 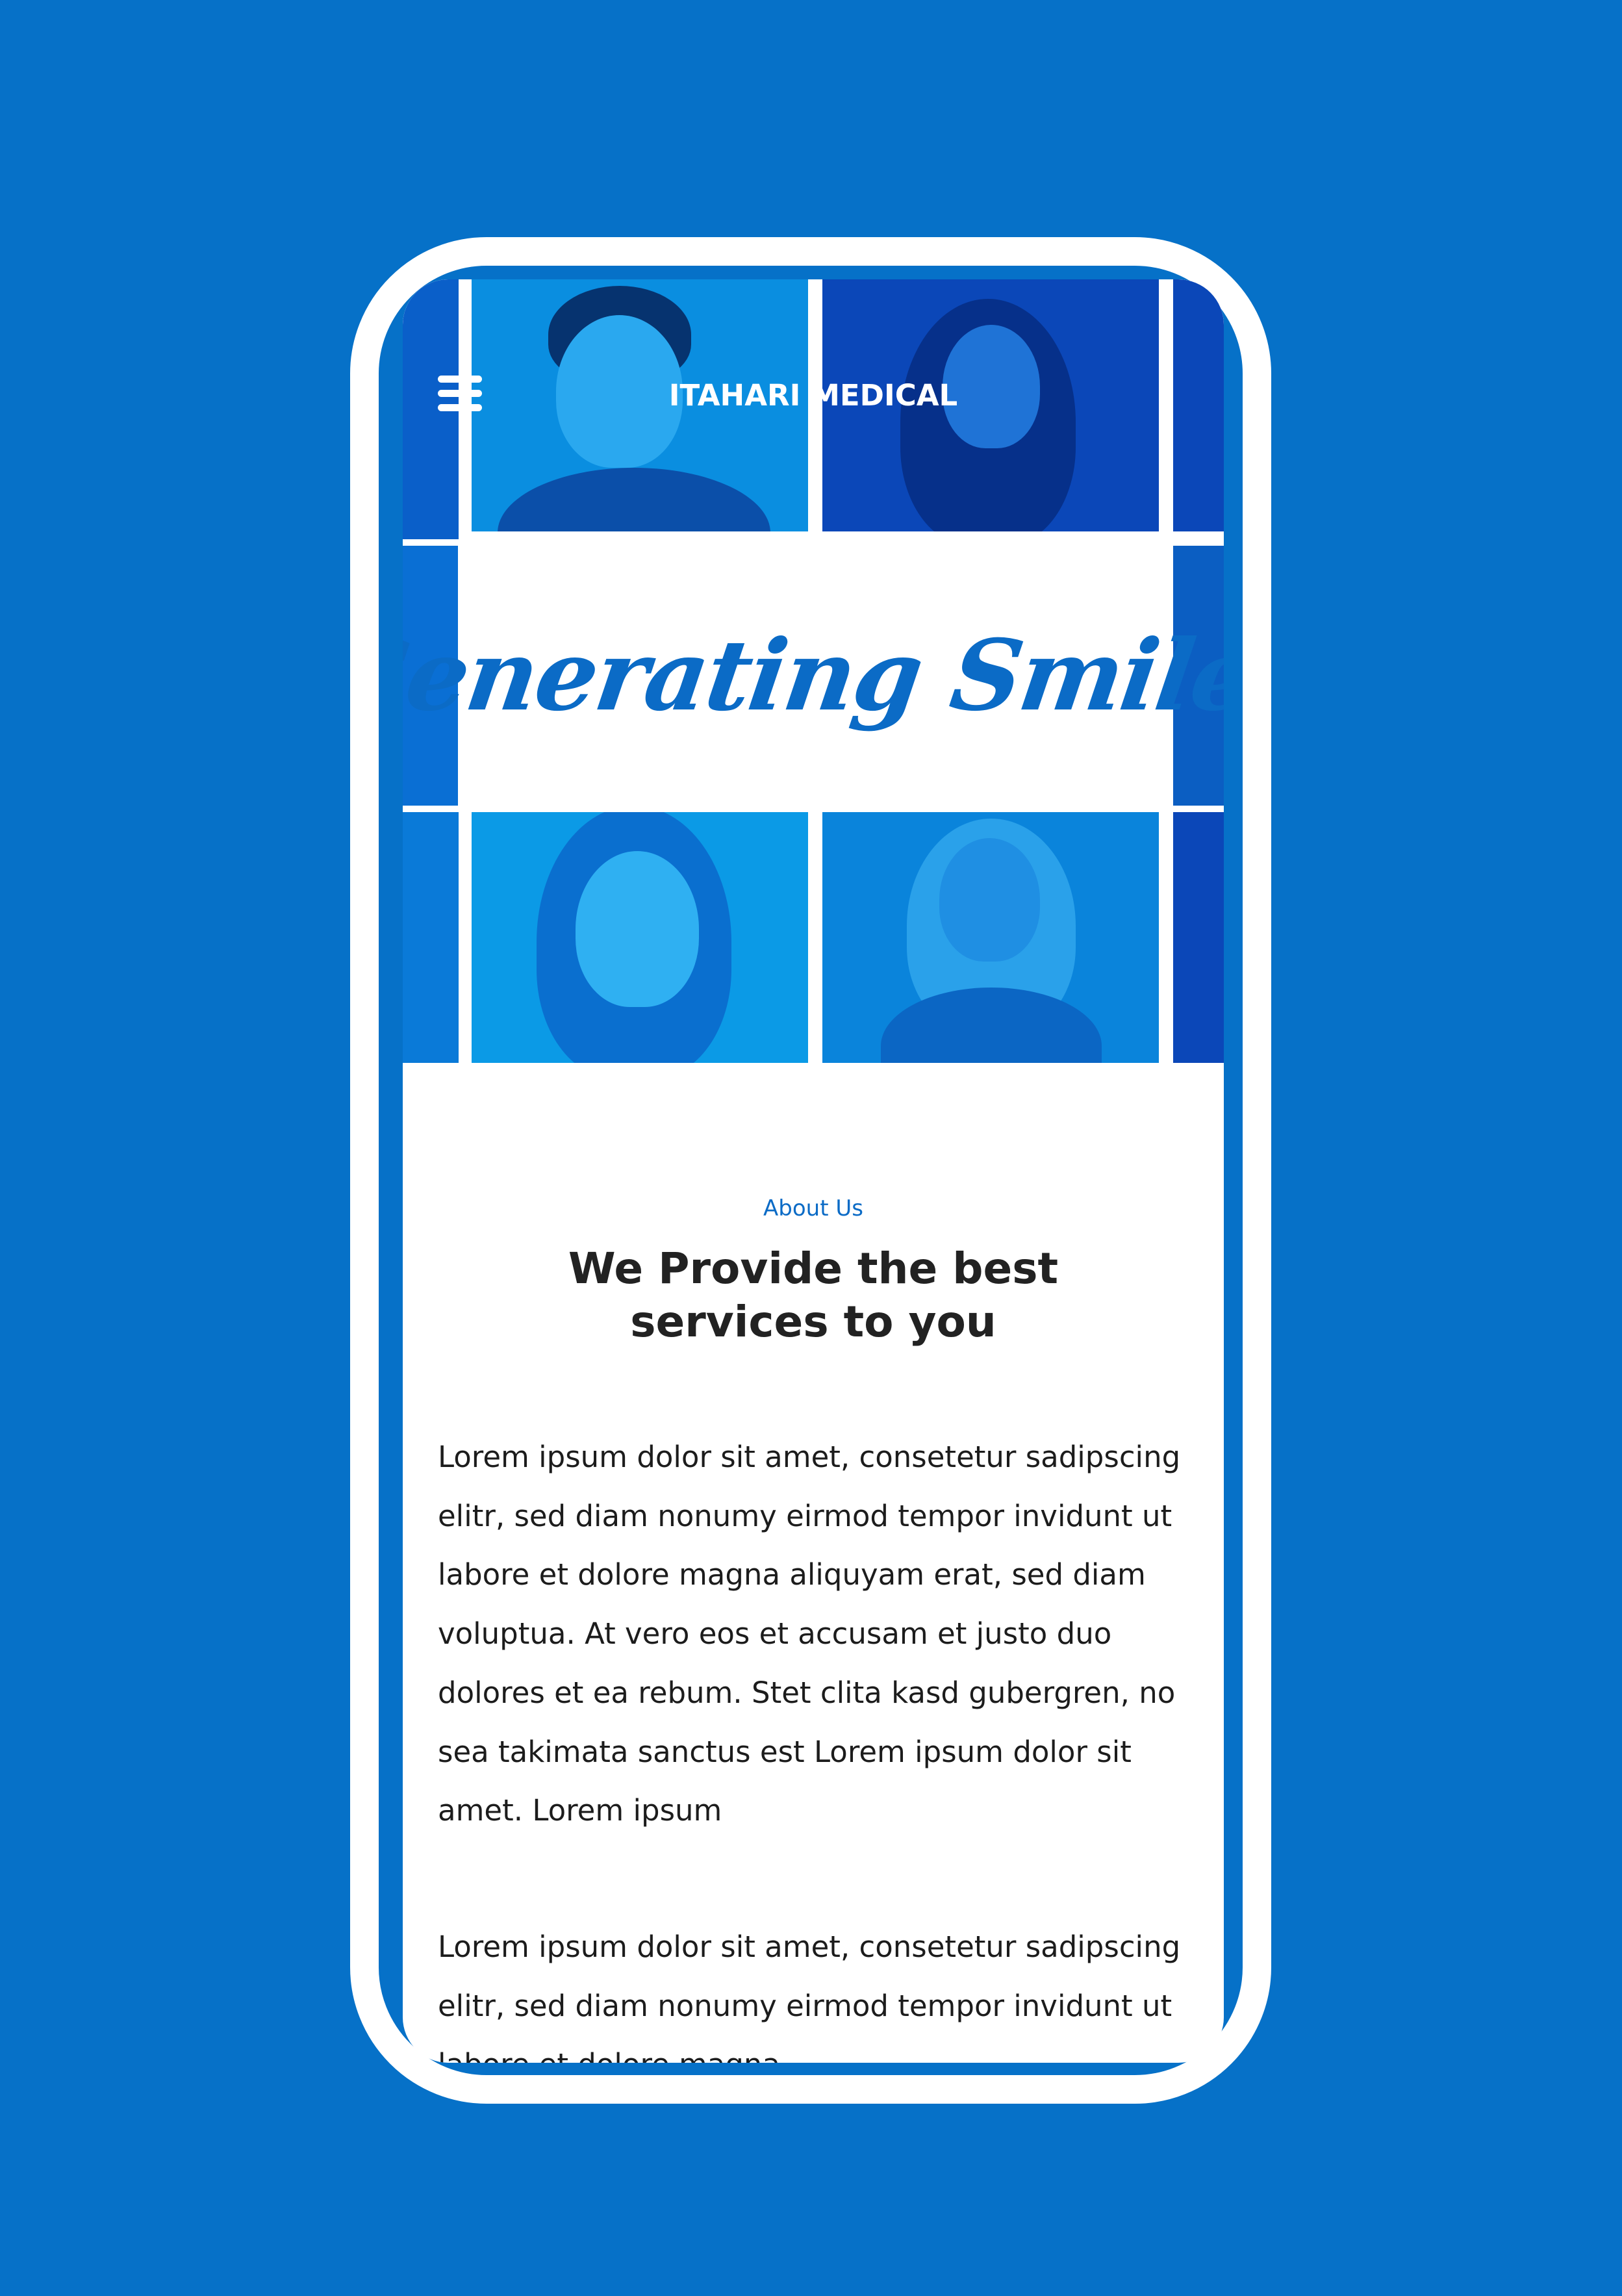 What do you see at coordinates (813, 395) in the screenshot?
I see `brand-title: ITAHARI MEDICAL` at bounding box center [813, 395].